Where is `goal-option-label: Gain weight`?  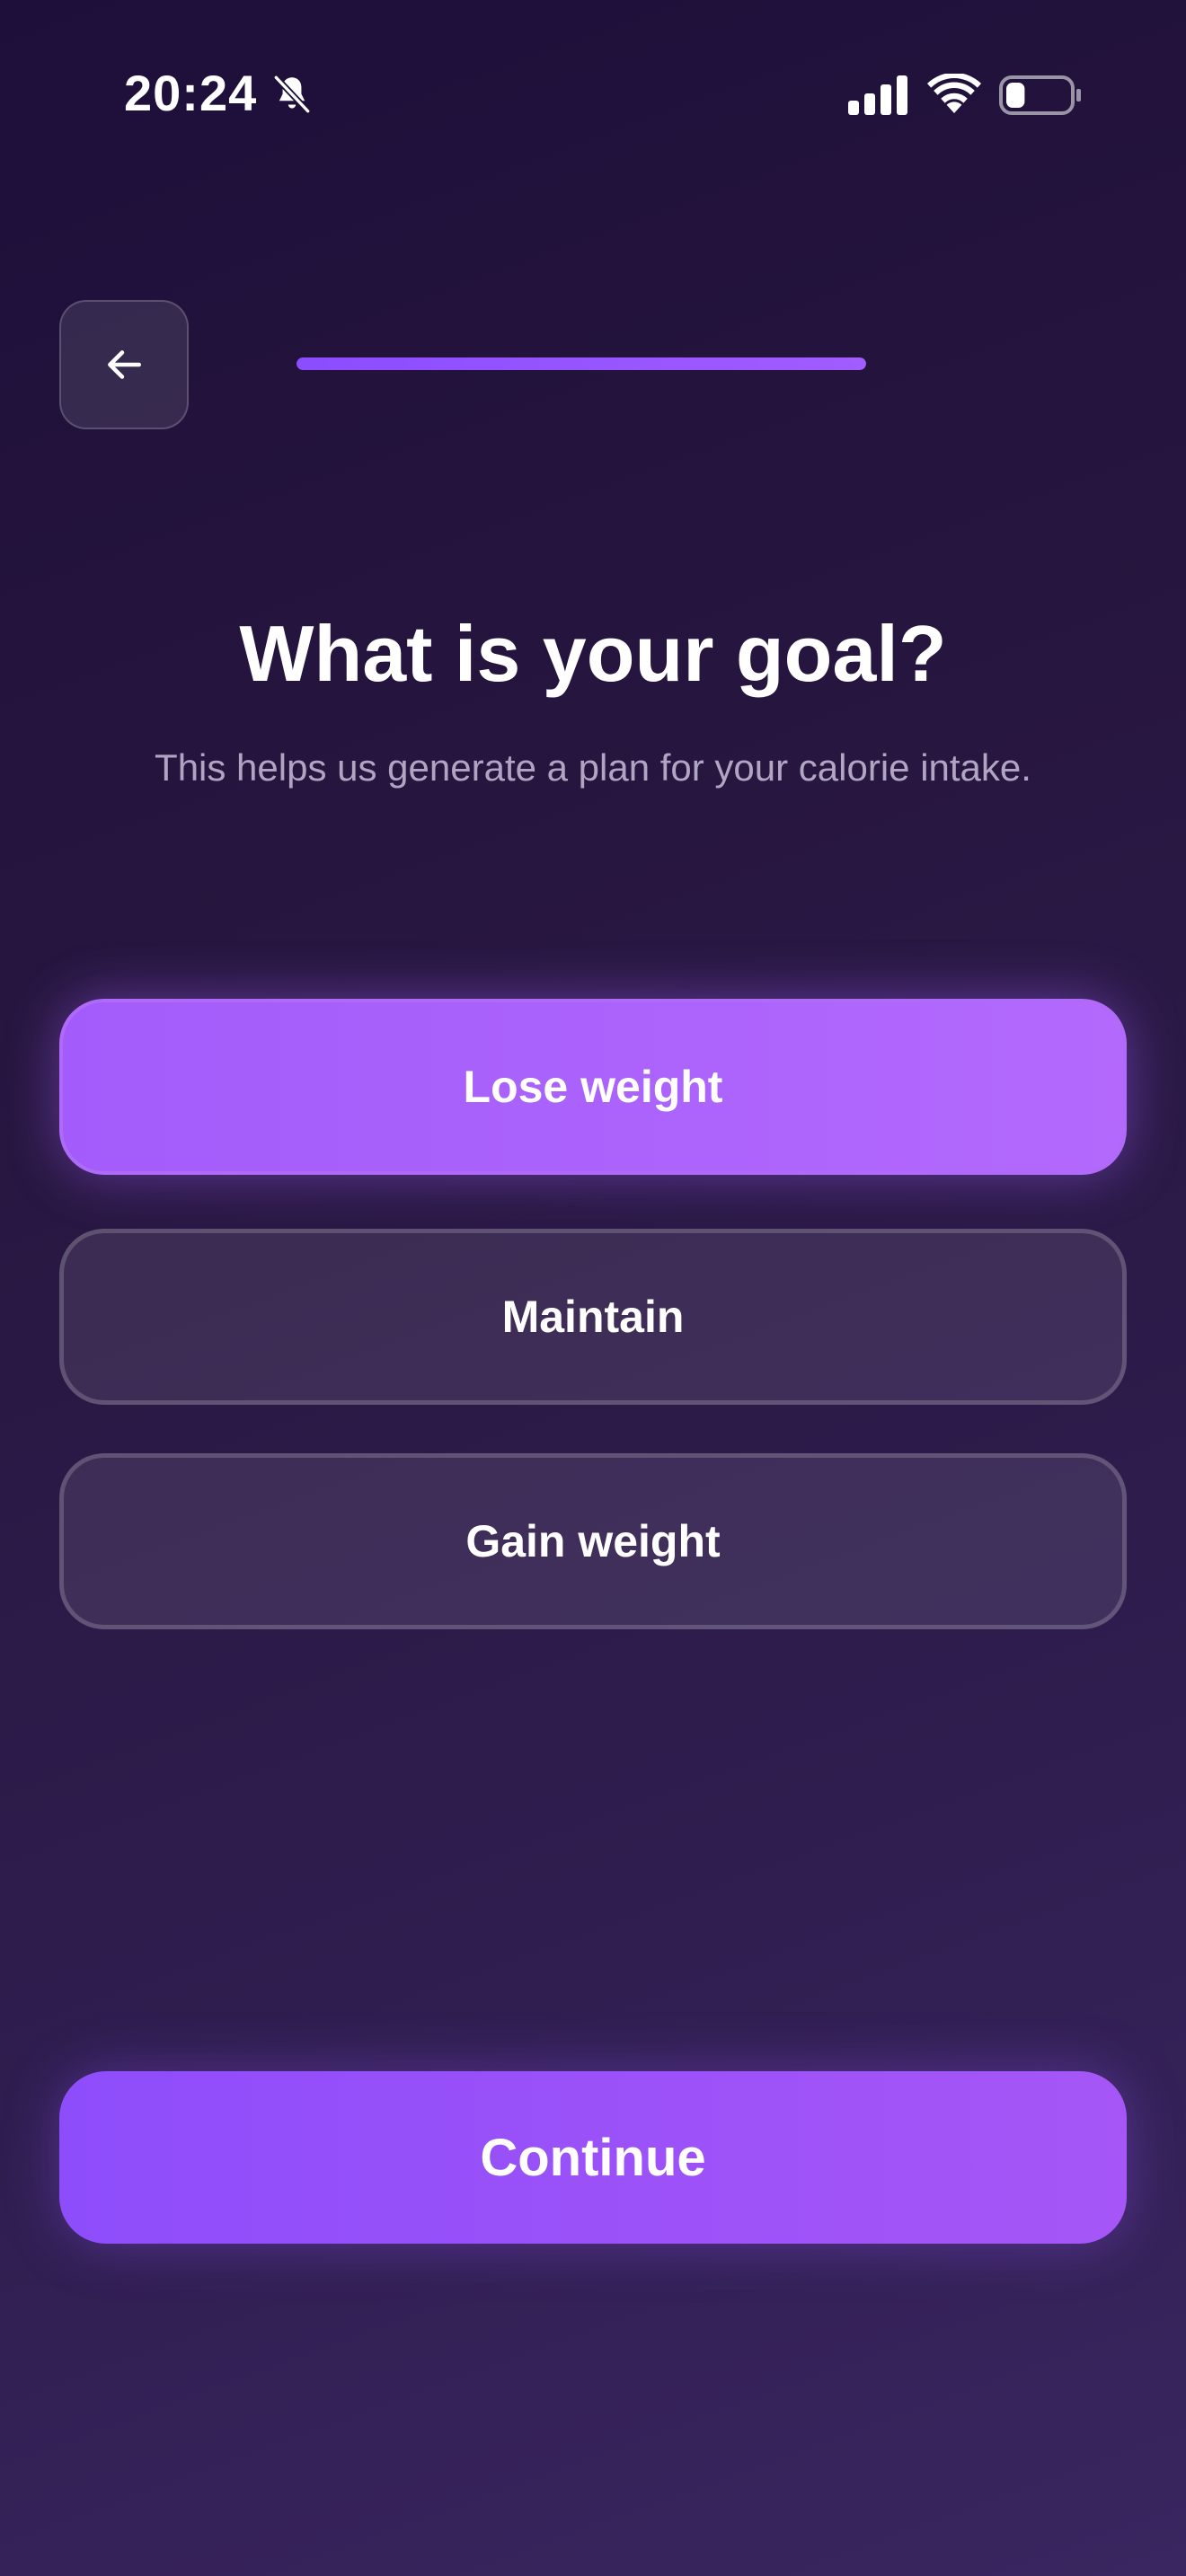
goal-option-label: Gain weight is located at coordinates (593, 1541).